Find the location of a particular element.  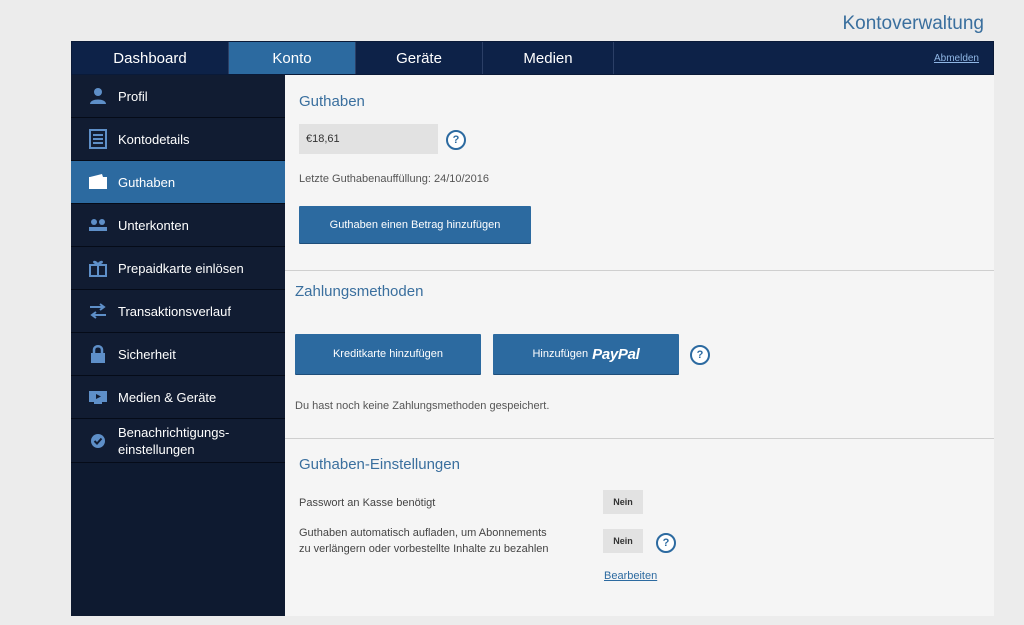

add-paypal-button: Hinzufügen PayPal is located at coordinates (586, 354).